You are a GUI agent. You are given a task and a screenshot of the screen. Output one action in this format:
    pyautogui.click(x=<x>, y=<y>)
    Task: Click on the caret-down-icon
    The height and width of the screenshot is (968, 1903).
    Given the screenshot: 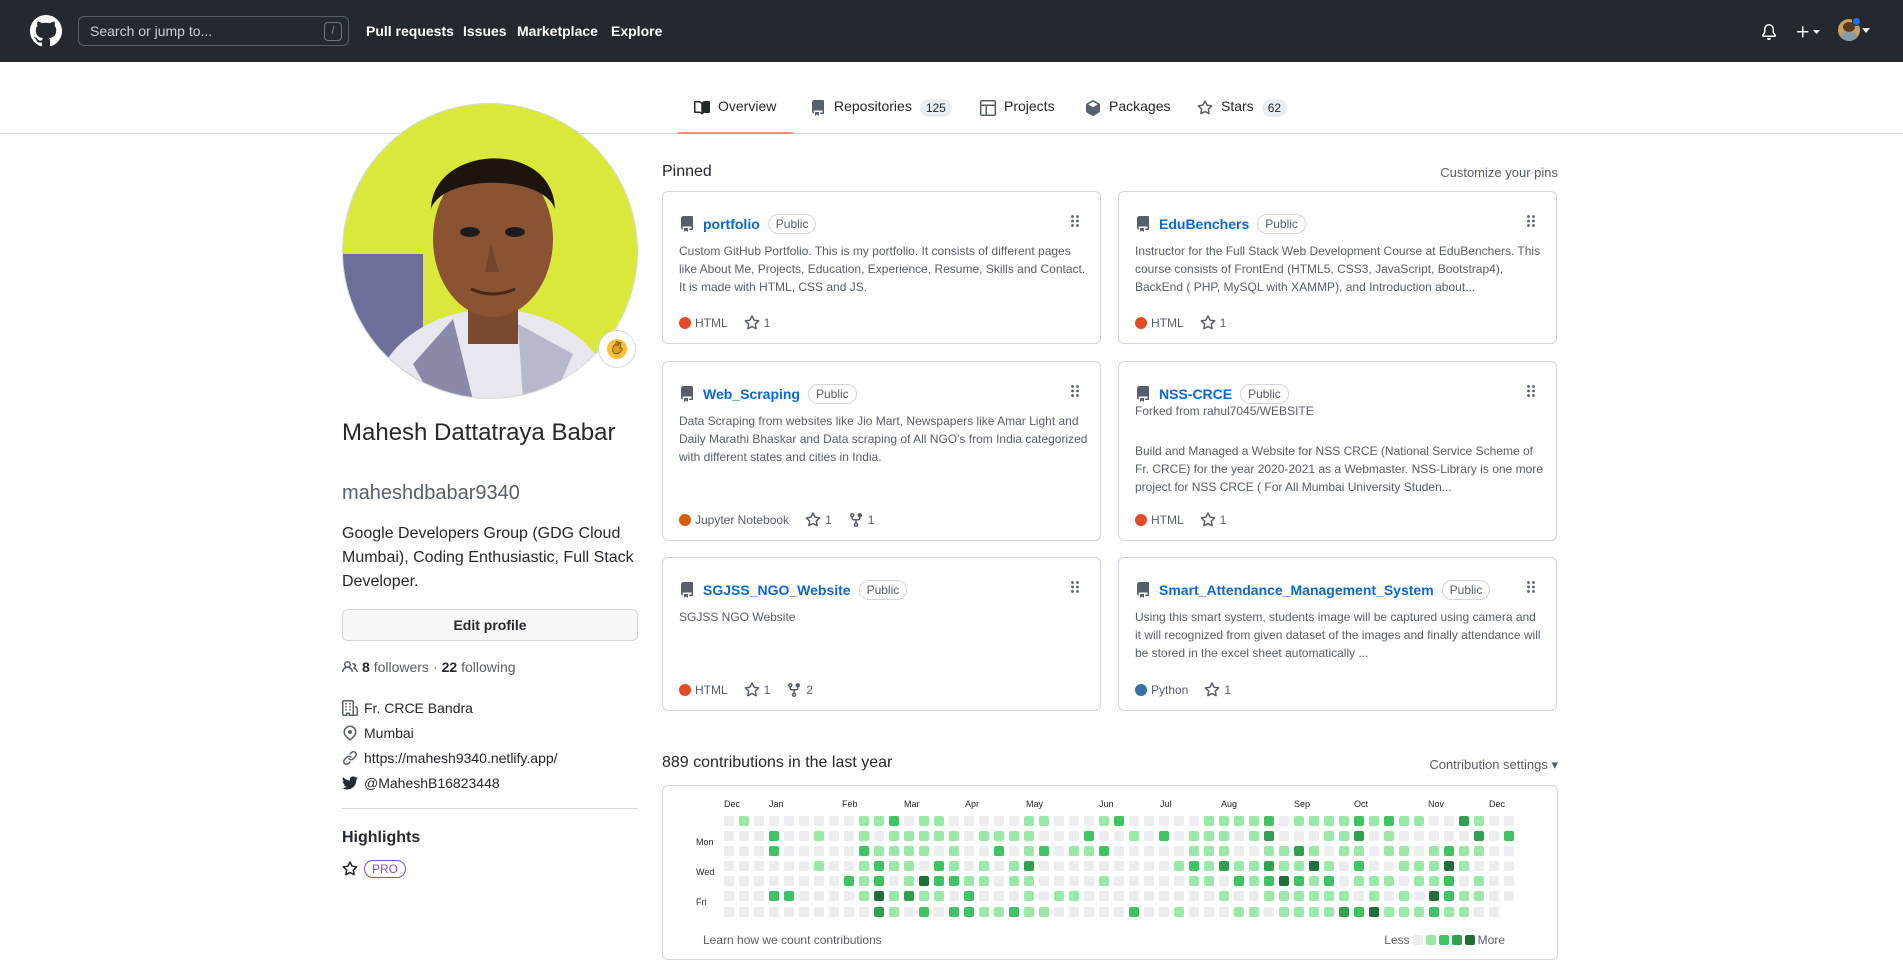 What is the action you would take?
    pyautogui.click(x=1866, y=31)
    